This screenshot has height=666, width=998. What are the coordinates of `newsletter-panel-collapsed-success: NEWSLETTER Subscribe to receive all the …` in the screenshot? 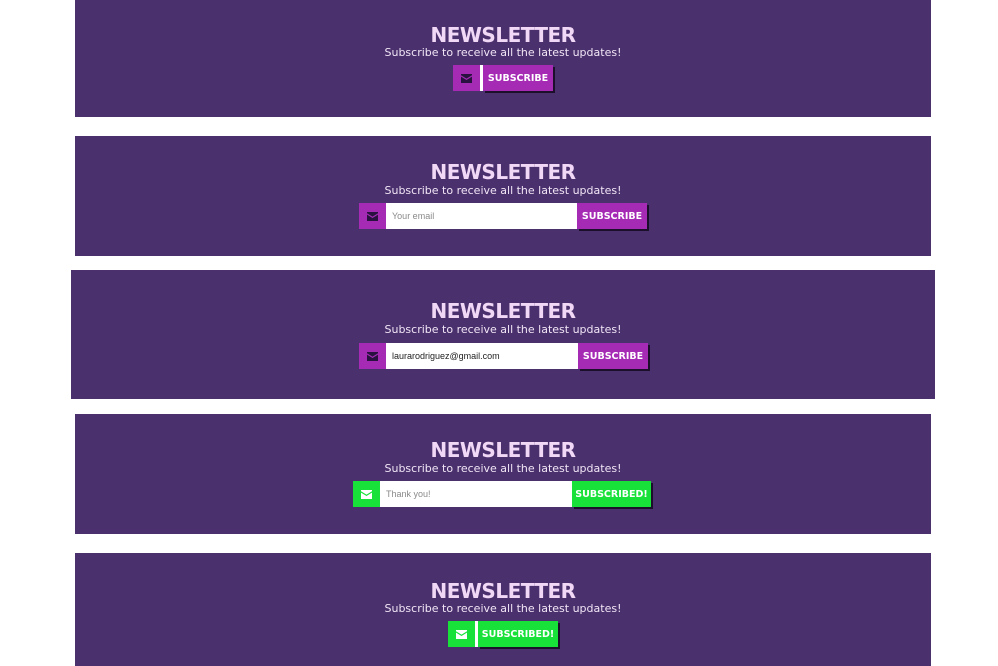 It's located at (503, 609).